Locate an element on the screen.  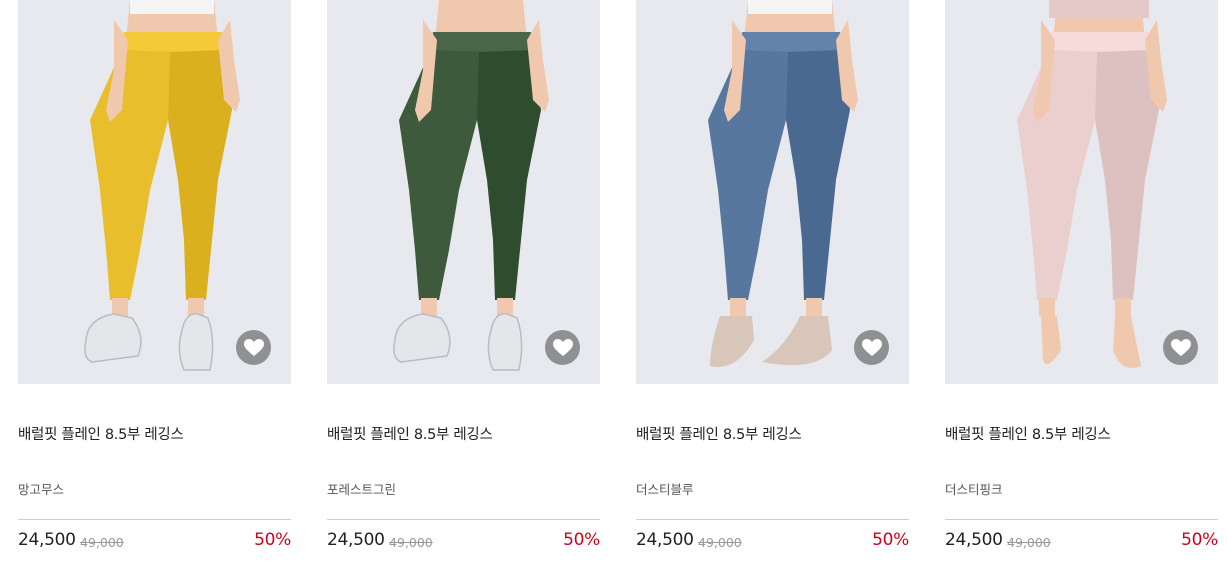
product-color: 망고무스 is located at coordinates (41, 489).